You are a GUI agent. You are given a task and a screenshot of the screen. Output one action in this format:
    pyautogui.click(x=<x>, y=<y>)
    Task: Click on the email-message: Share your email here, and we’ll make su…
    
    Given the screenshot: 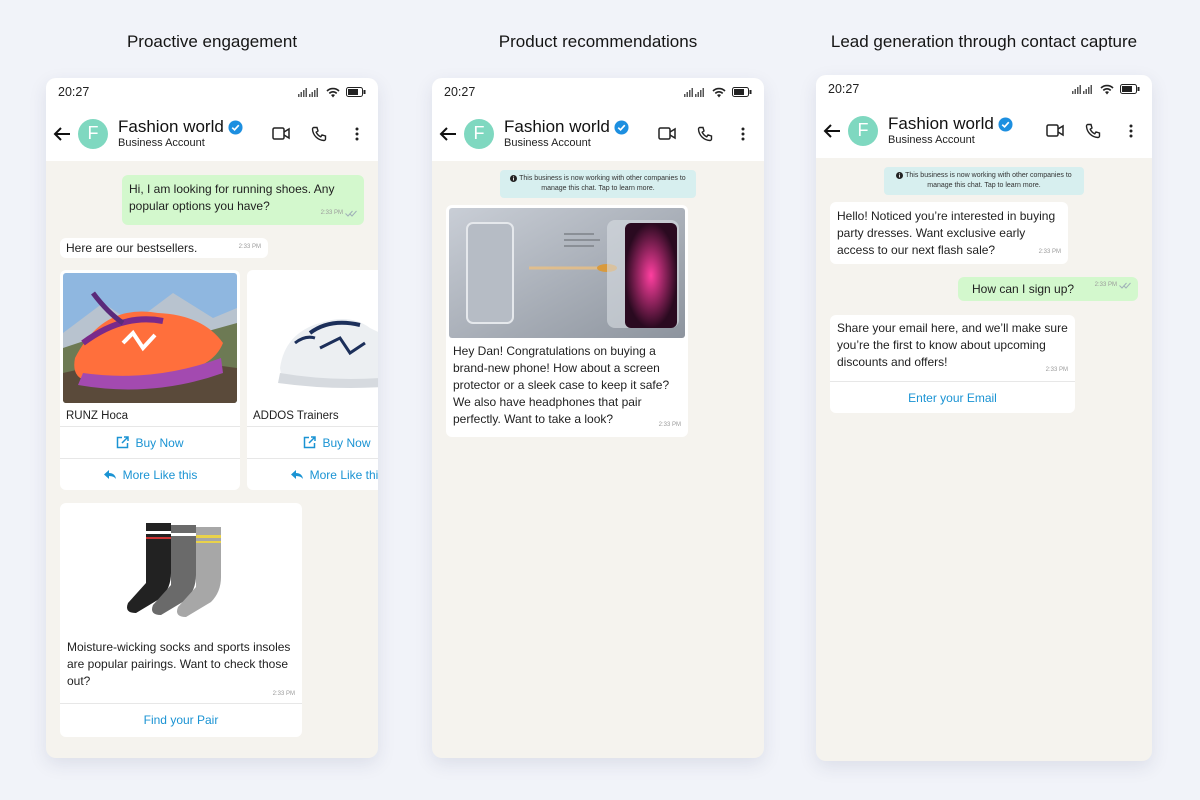 What is the action you would take?
    pyautogui.click(x=952, y=348)
    